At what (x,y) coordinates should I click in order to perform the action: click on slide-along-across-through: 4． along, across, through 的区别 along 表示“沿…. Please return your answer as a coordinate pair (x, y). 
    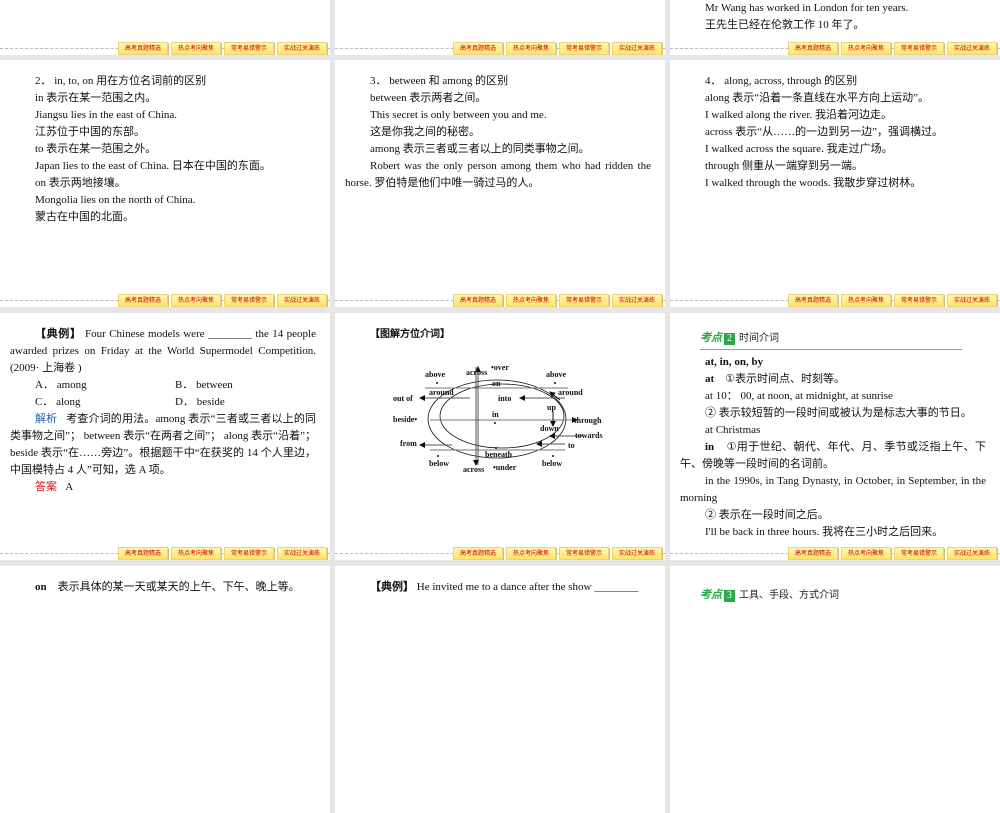
    Looking at the image, I should click on (835, 183).